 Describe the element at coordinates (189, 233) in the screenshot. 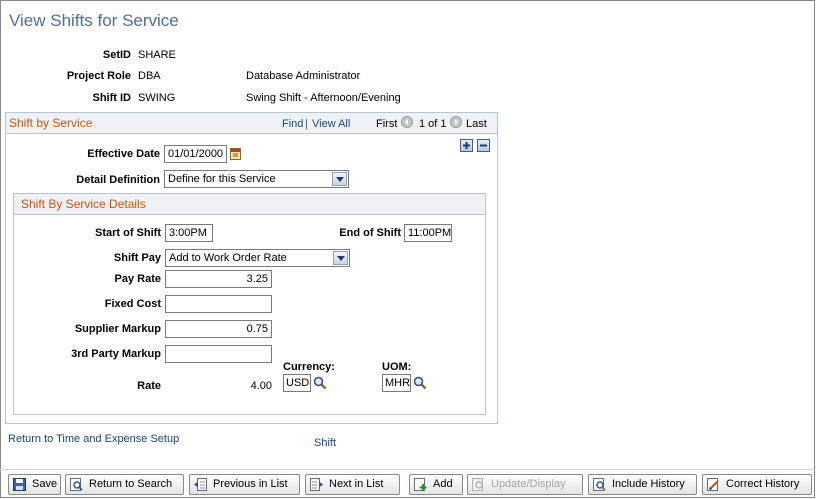

I see `start-of-shift-field: 3:00PM` at that location.